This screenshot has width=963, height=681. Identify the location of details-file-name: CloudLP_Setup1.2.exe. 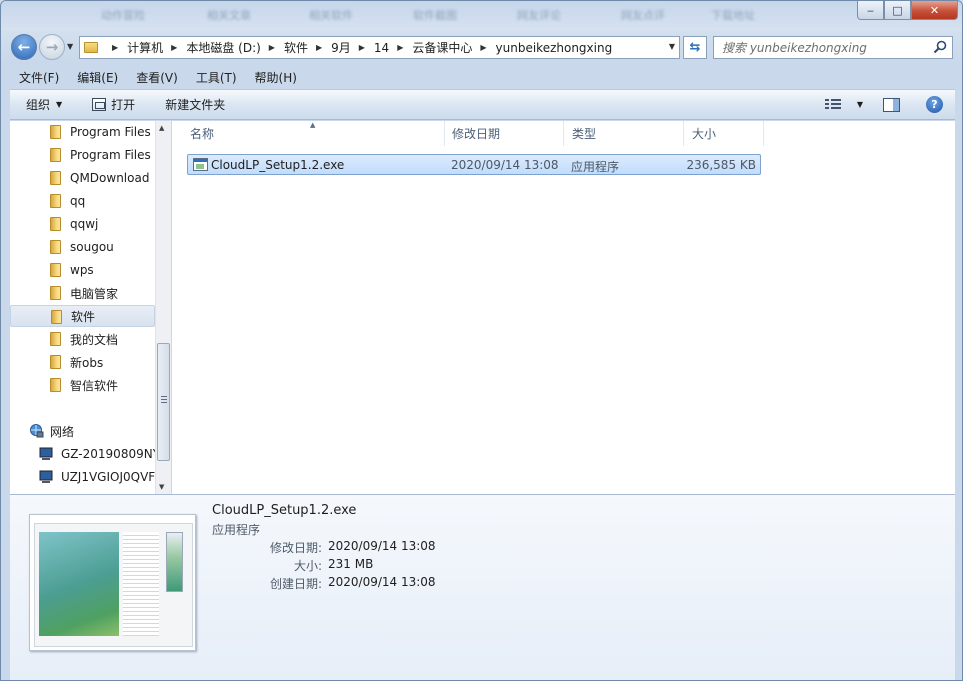
(284, 510).